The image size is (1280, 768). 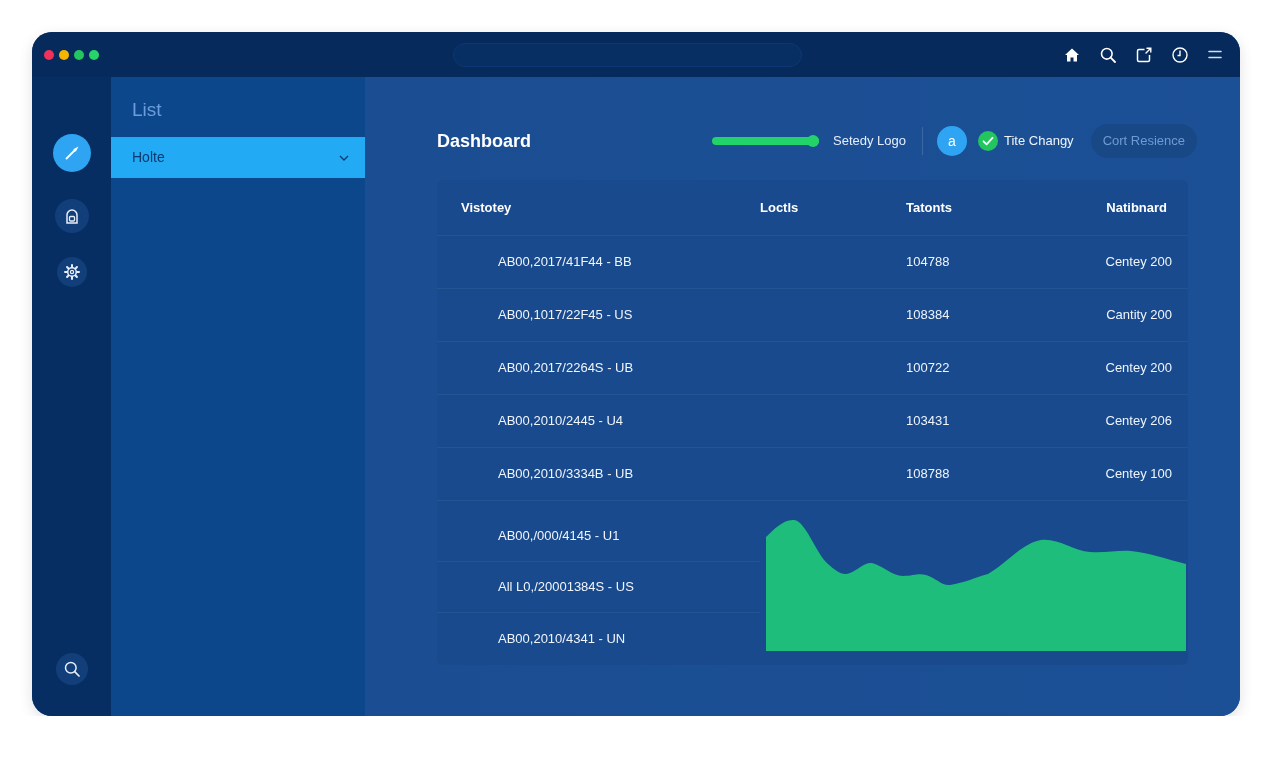 What do you see at coordinates (561, 421) in the screenshot?
I see `table-cell-text: AB00,2010/2445 - U4` at bounding box center [561, 421].